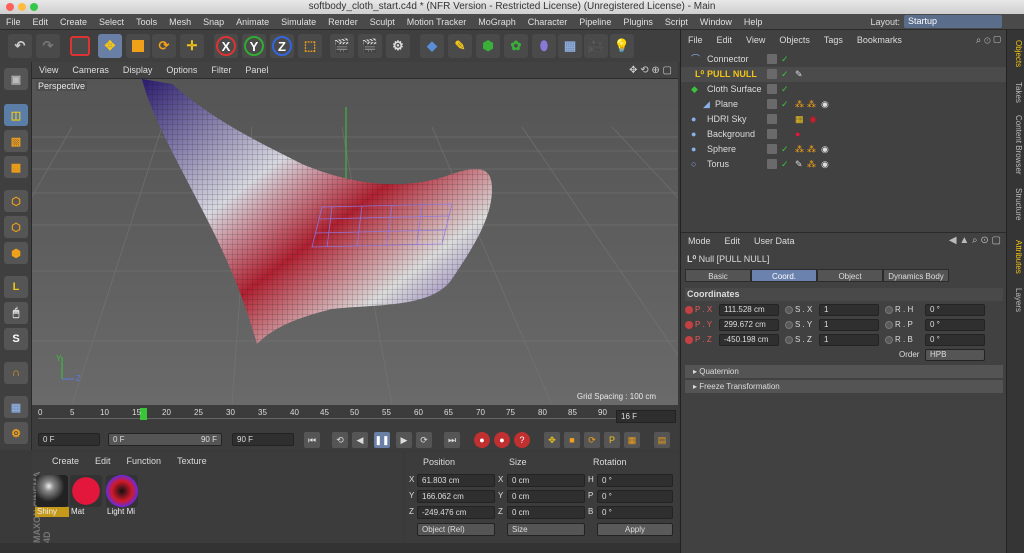  I want to click on axis-mode-icon: L, so click(16, 287).